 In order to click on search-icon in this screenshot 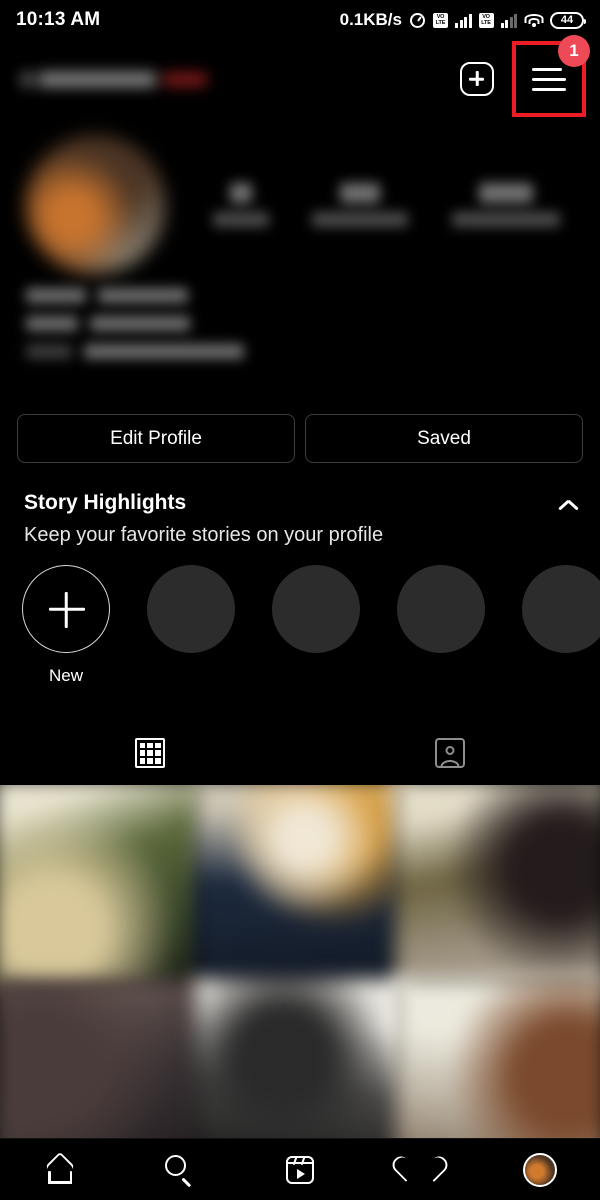, I will do `click(180, 1171)`.